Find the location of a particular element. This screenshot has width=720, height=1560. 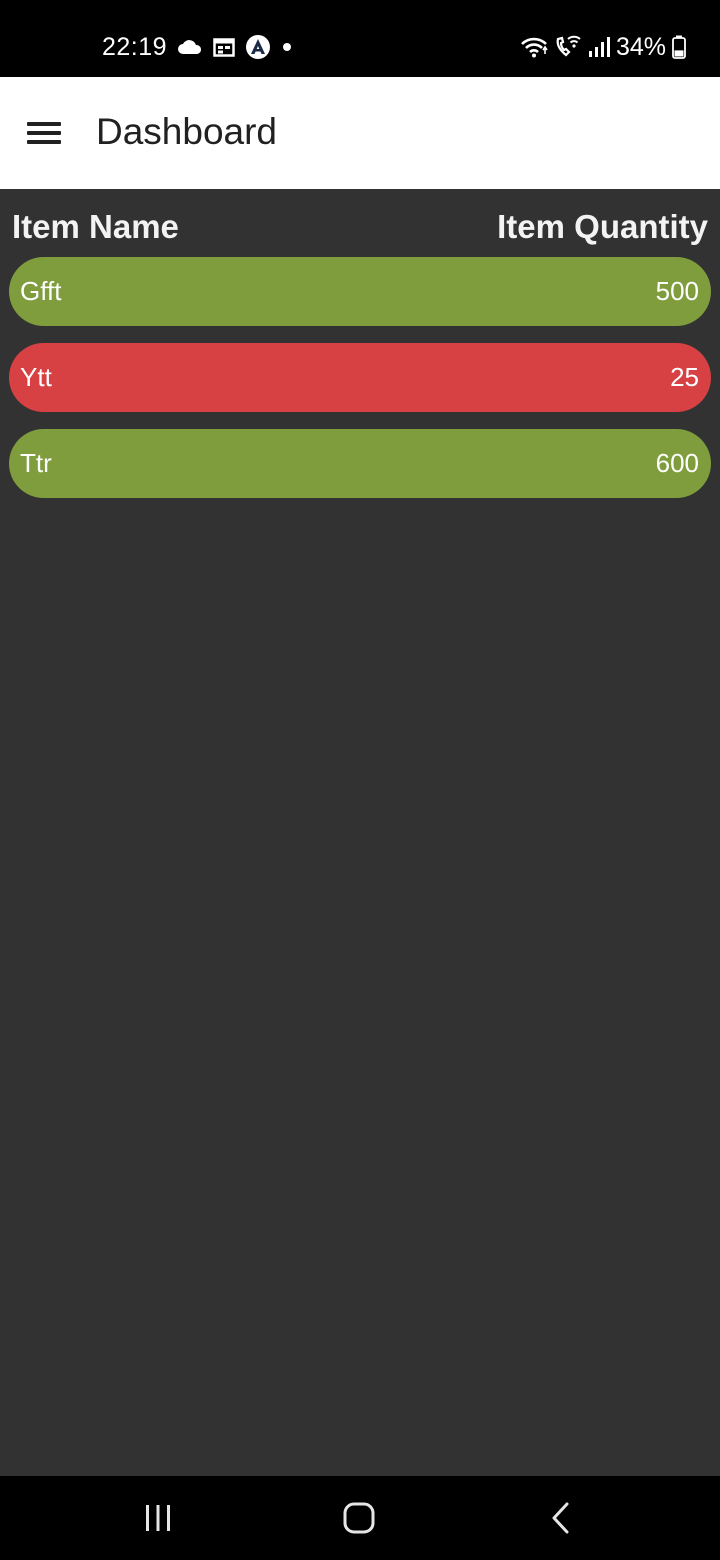

wifi-call-icon is located at coordinates (568, 47).